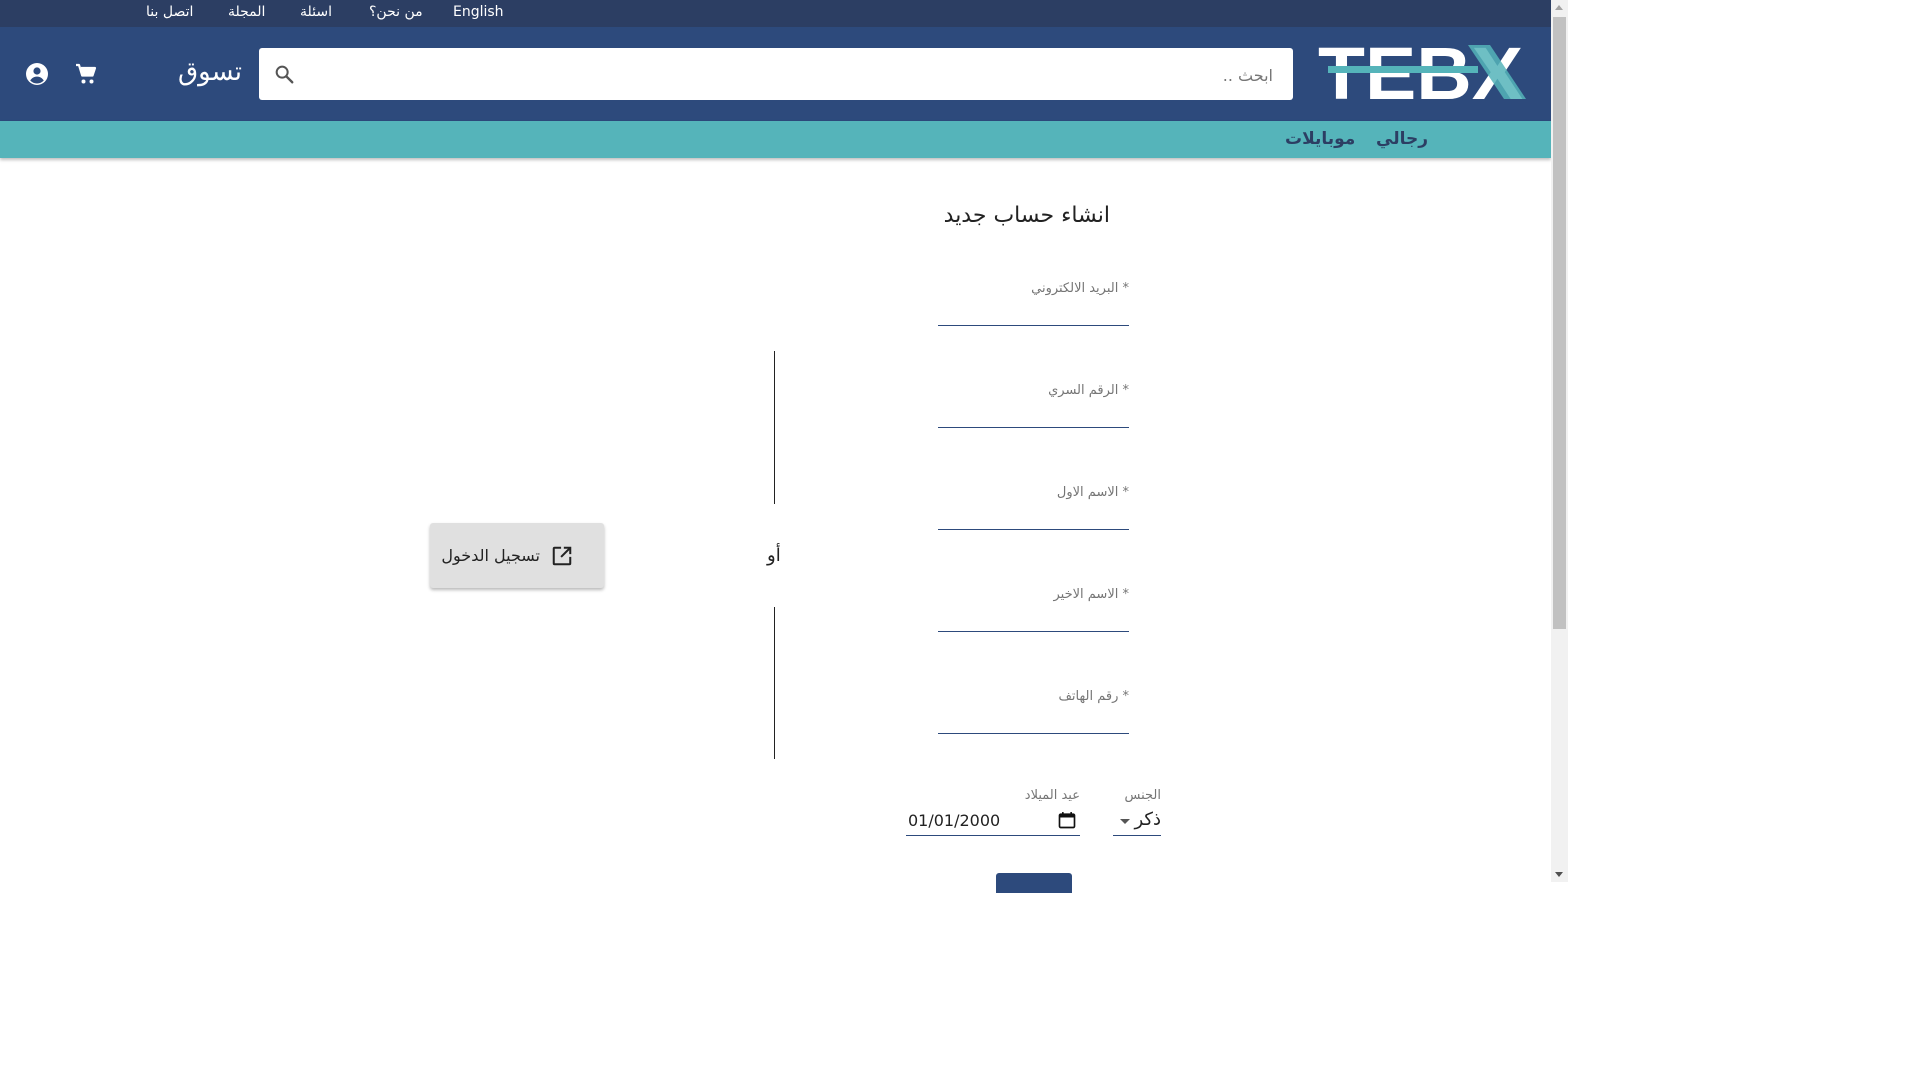 The image size is (1920, 1080). I want to click on search-input, so click(803, 75).